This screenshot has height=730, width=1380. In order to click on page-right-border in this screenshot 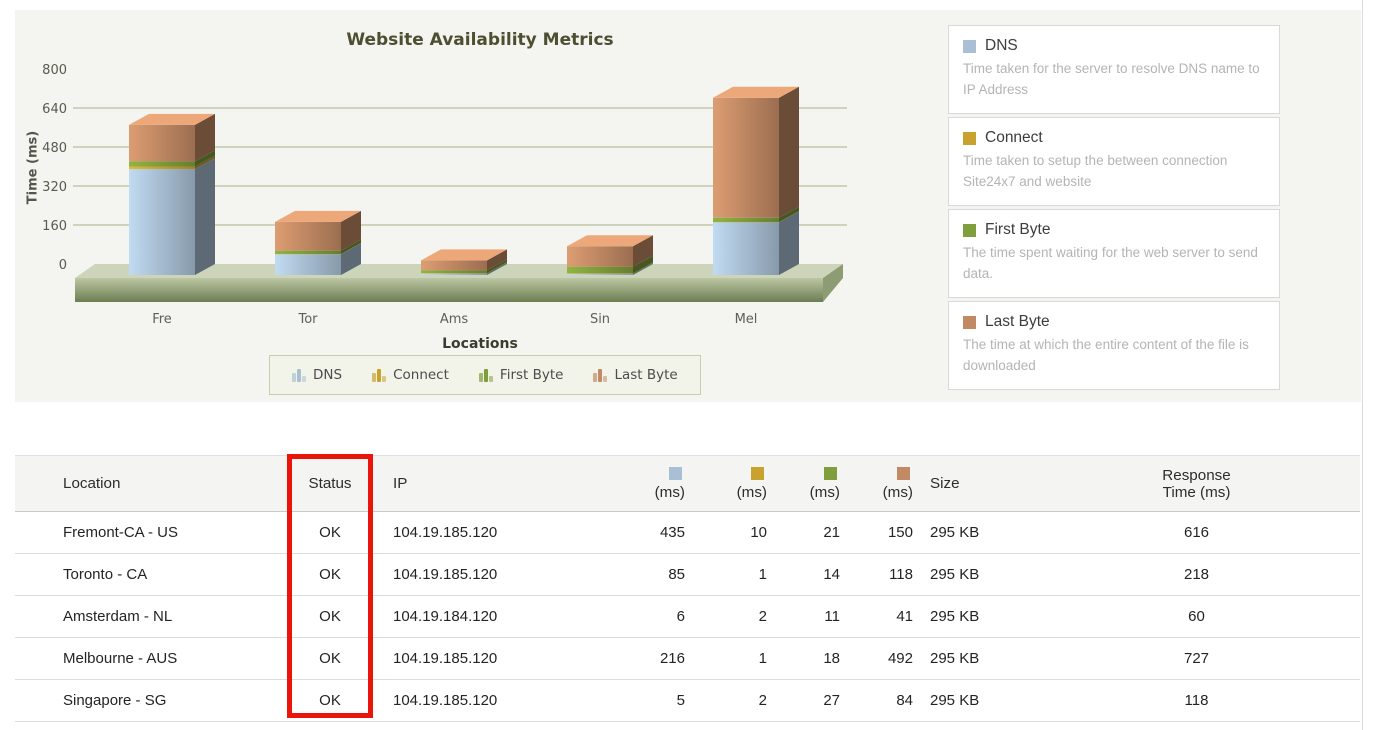, I will do `click(1362, 365)`.